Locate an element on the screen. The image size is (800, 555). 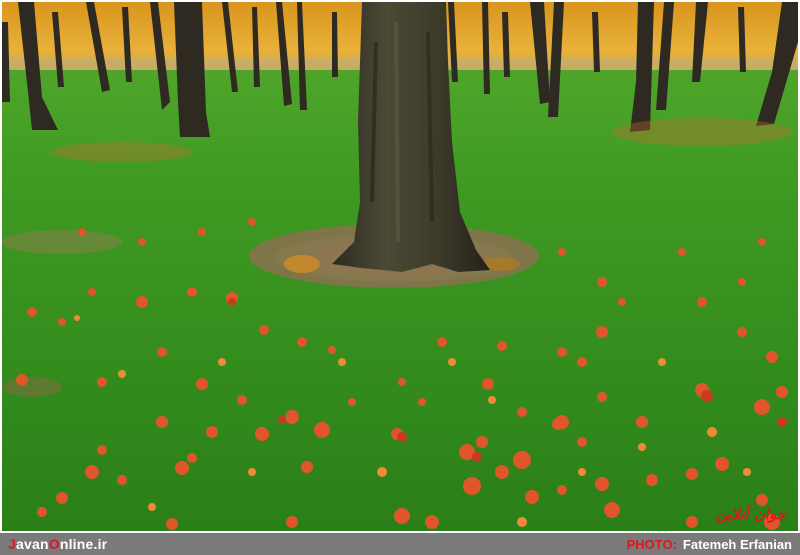
site-name-part-2: nline.ir is located at coordinates (83, 544).